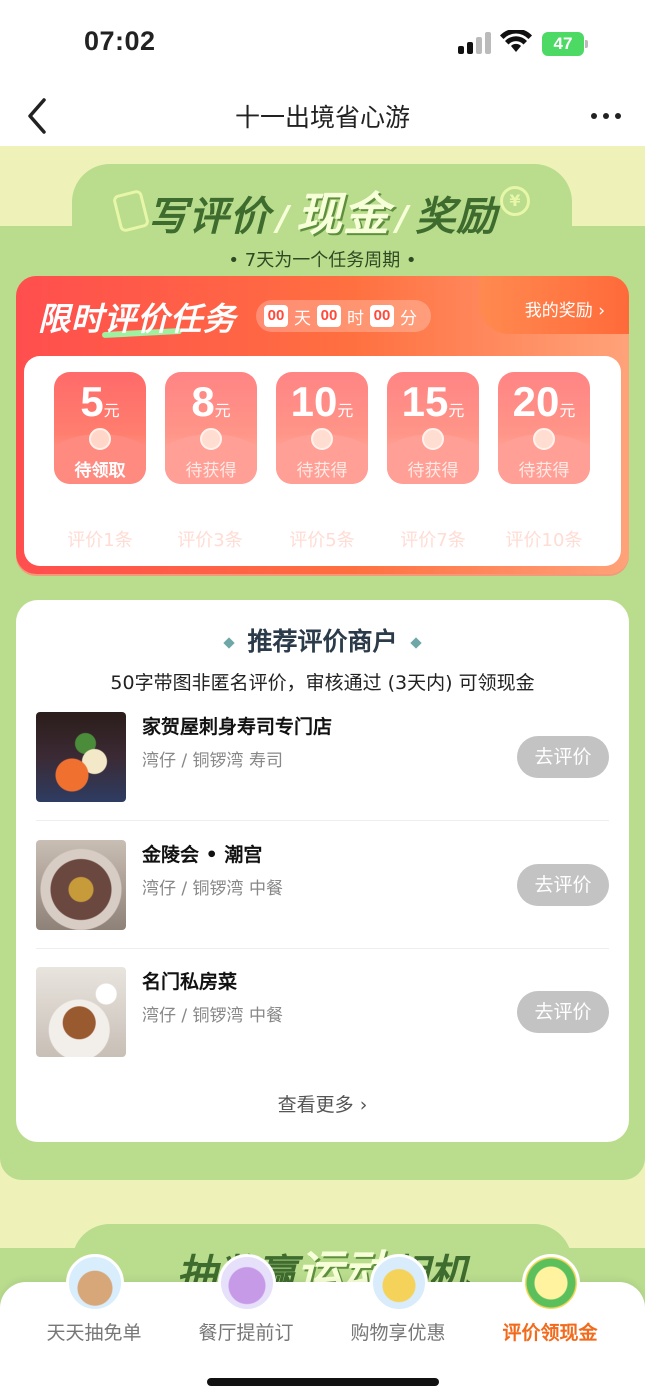 The image size is (645, 1398). I want to click on battery-icon: 47, so click(565, 44).